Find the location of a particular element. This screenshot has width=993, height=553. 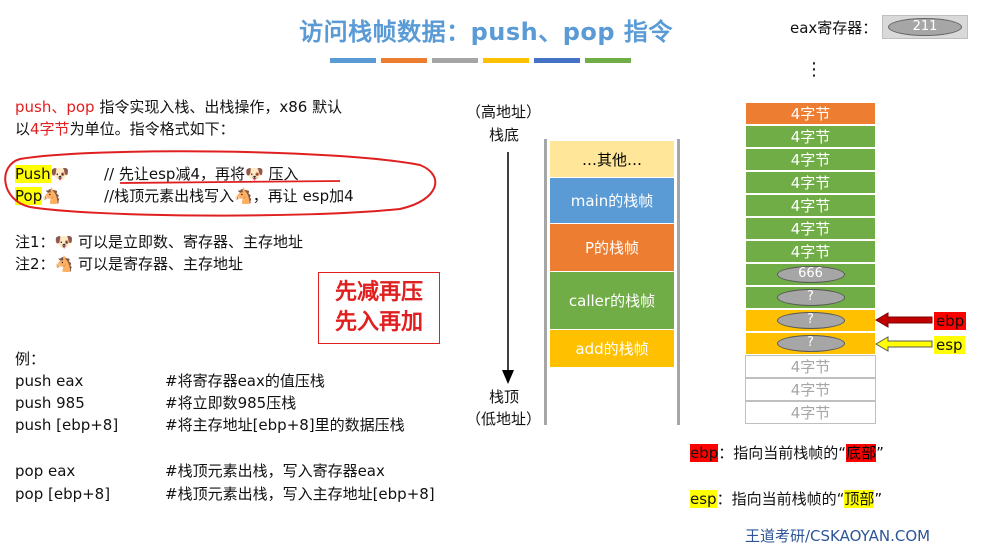

example-code-4: pop eax is located at coordinates (45, 471).